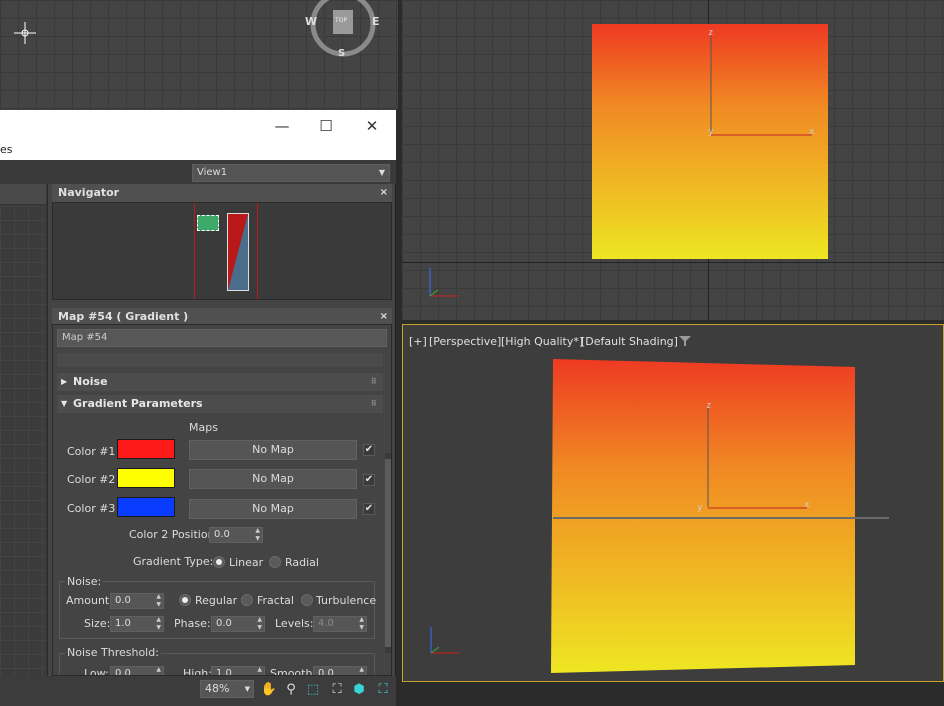 The image size is (944, 706). I want to click on gizmo-z-label-persp: z, so click(709, 406).